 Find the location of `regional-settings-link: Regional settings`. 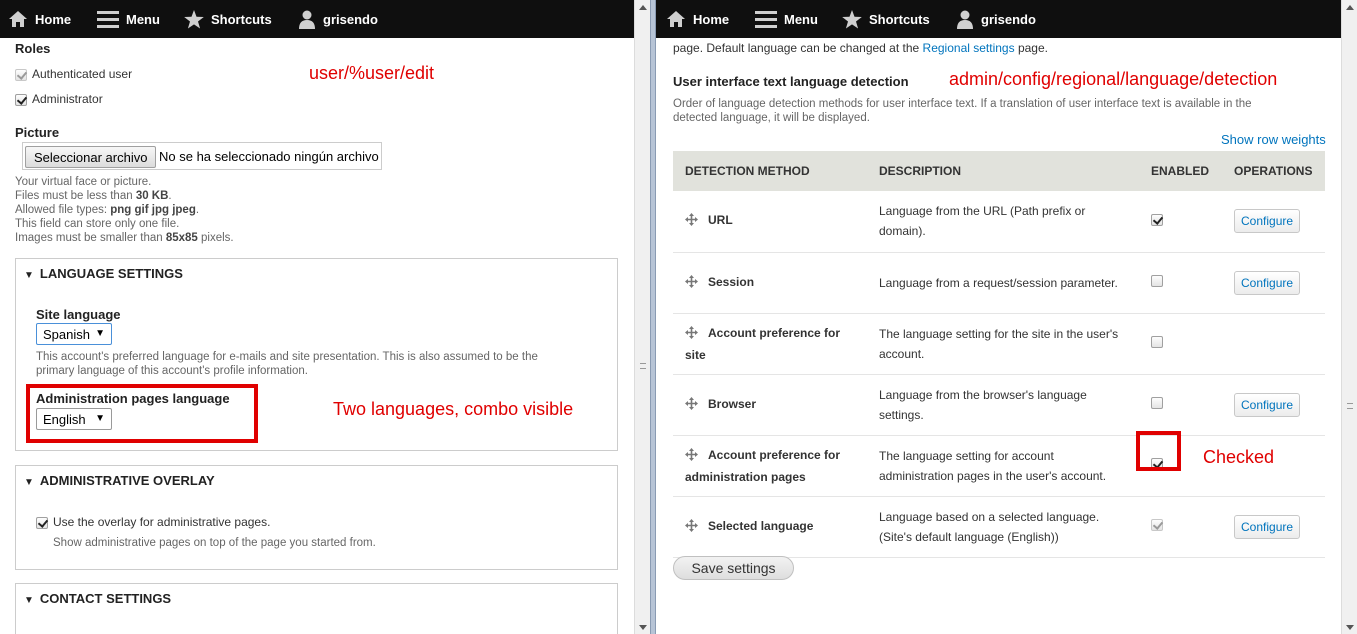

regional-settings-link: Regional settings is located at coordinates (969, 48).